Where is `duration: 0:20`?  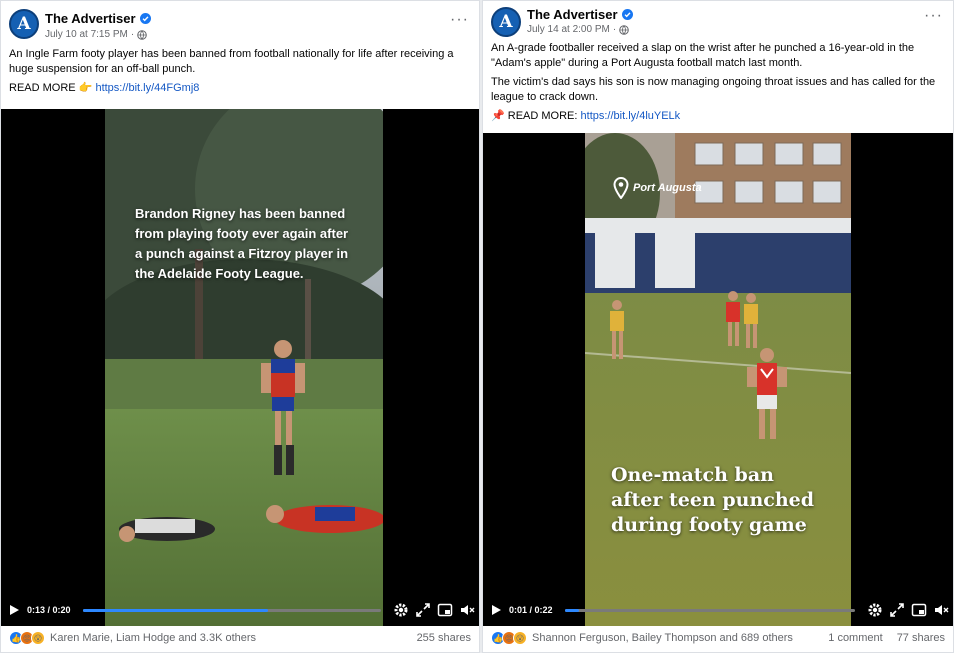 duration: 0:20 is located at coordinates (61, 610).